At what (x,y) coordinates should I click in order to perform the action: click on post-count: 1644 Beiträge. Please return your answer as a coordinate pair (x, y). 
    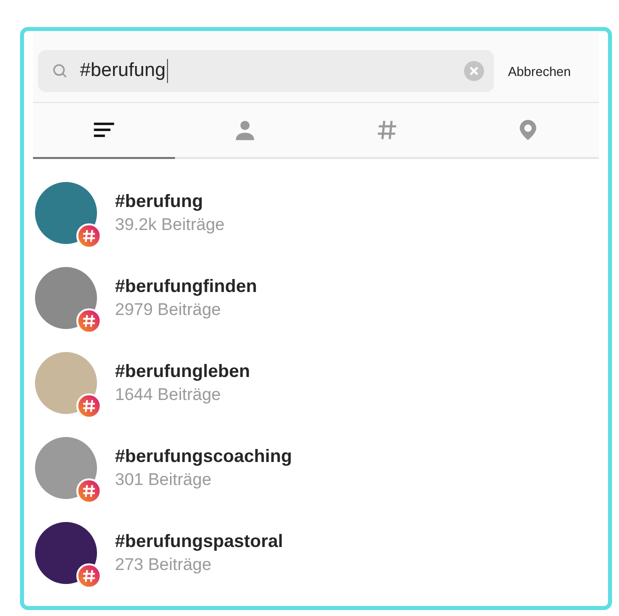
    Looking at the image, I should click on (168, 394).